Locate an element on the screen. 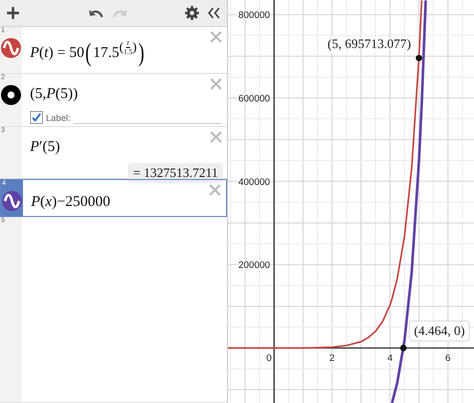  axis-label: 4 is located at coordinates (390, 358).